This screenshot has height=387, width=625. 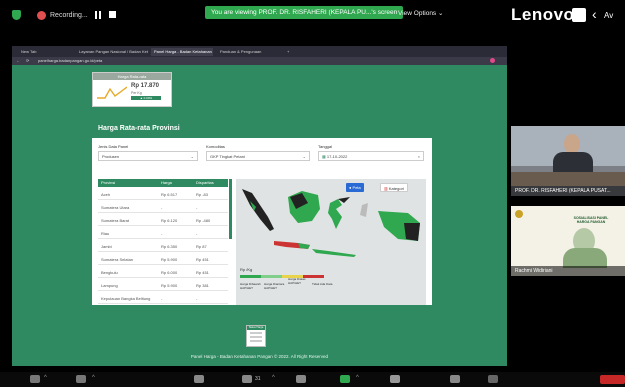 I want to click on table-row: Sumatera Selatan Rp 5.900 Rp 451, so click(x=163, y=259).